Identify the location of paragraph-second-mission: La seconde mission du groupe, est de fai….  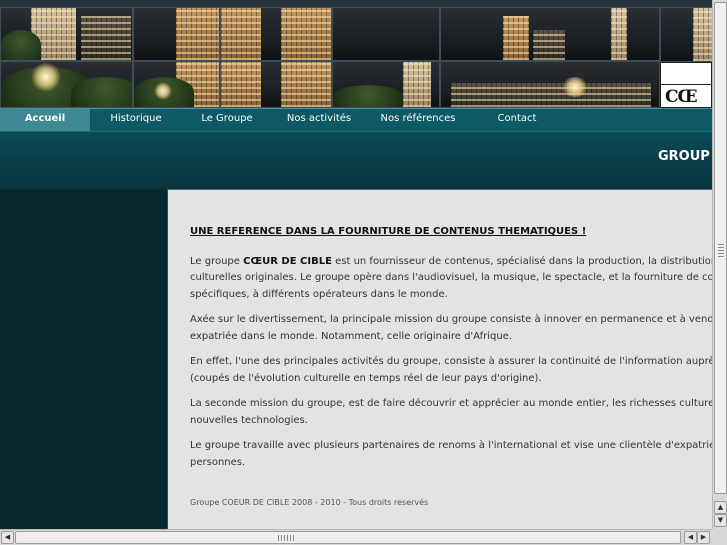
(451, 412).